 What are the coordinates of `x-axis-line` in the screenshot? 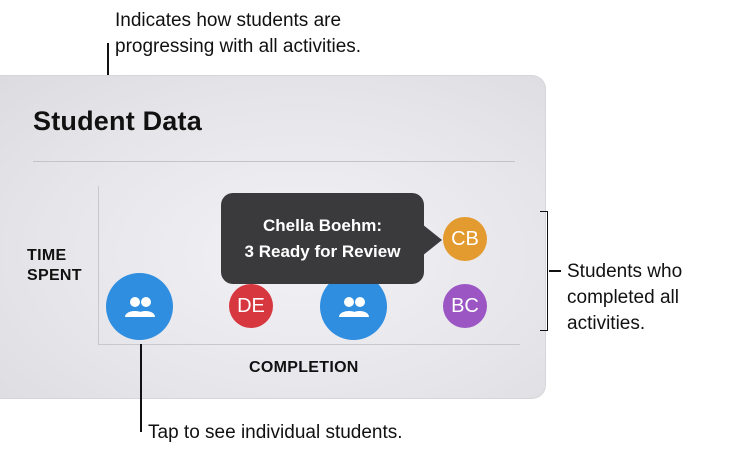 It's located at (309, 344).